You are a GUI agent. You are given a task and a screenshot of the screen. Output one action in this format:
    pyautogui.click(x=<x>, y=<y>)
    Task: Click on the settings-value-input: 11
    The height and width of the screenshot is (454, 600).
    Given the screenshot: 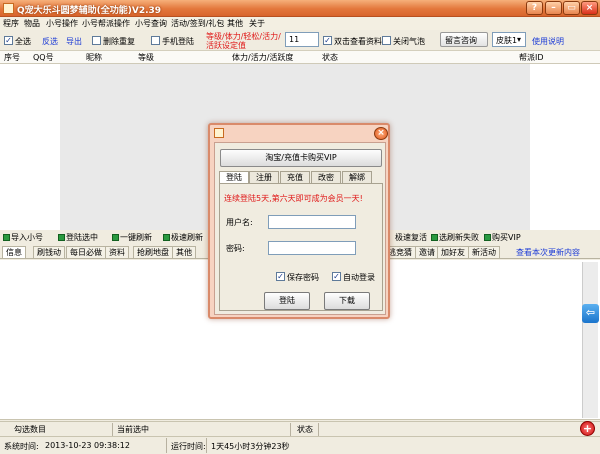 What is the action you would take?
    pyautogui.click(x=302, y=39)
    